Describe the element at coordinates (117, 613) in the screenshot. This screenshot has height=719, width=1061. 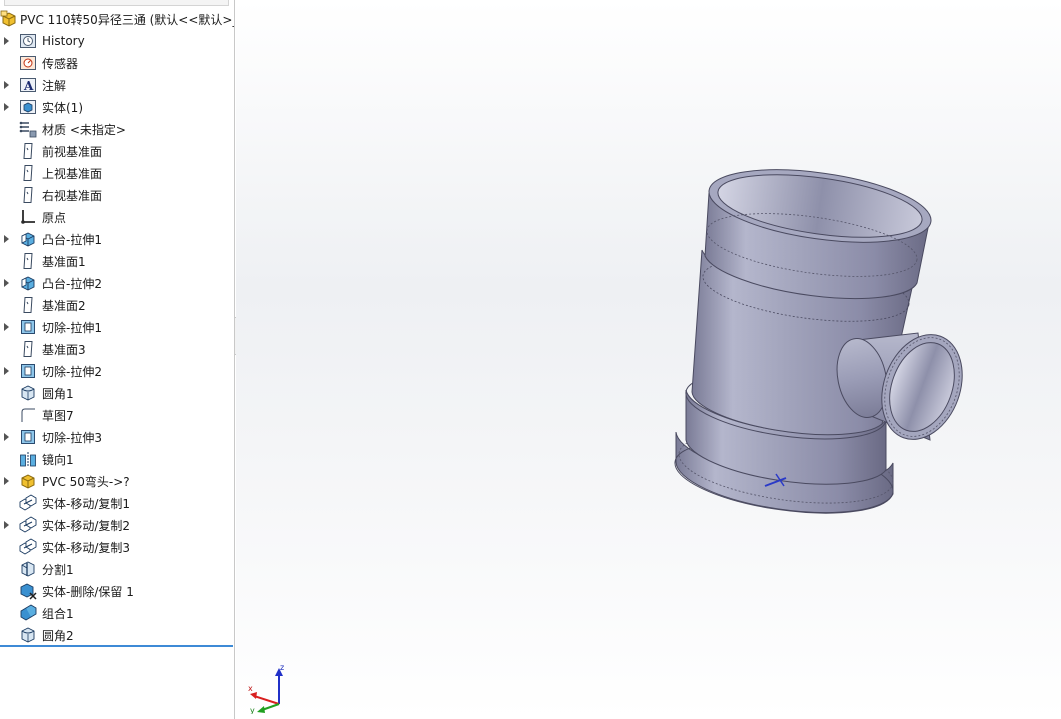
I see `tree-item-combine-26: 组合1` at that location.